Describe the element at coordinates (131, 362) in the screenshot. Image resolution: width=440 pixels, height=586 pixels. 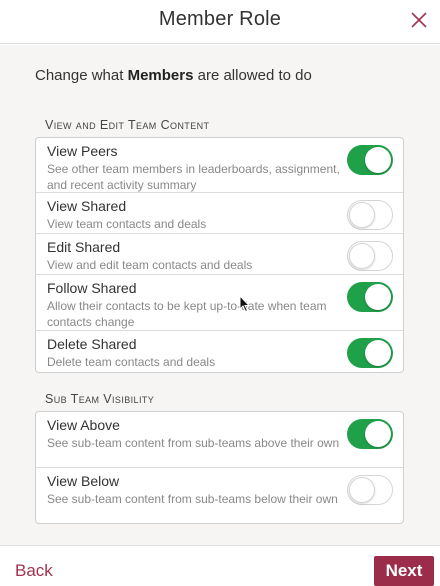
I see `permission-desc: Delete team contacts and deals` at that location.